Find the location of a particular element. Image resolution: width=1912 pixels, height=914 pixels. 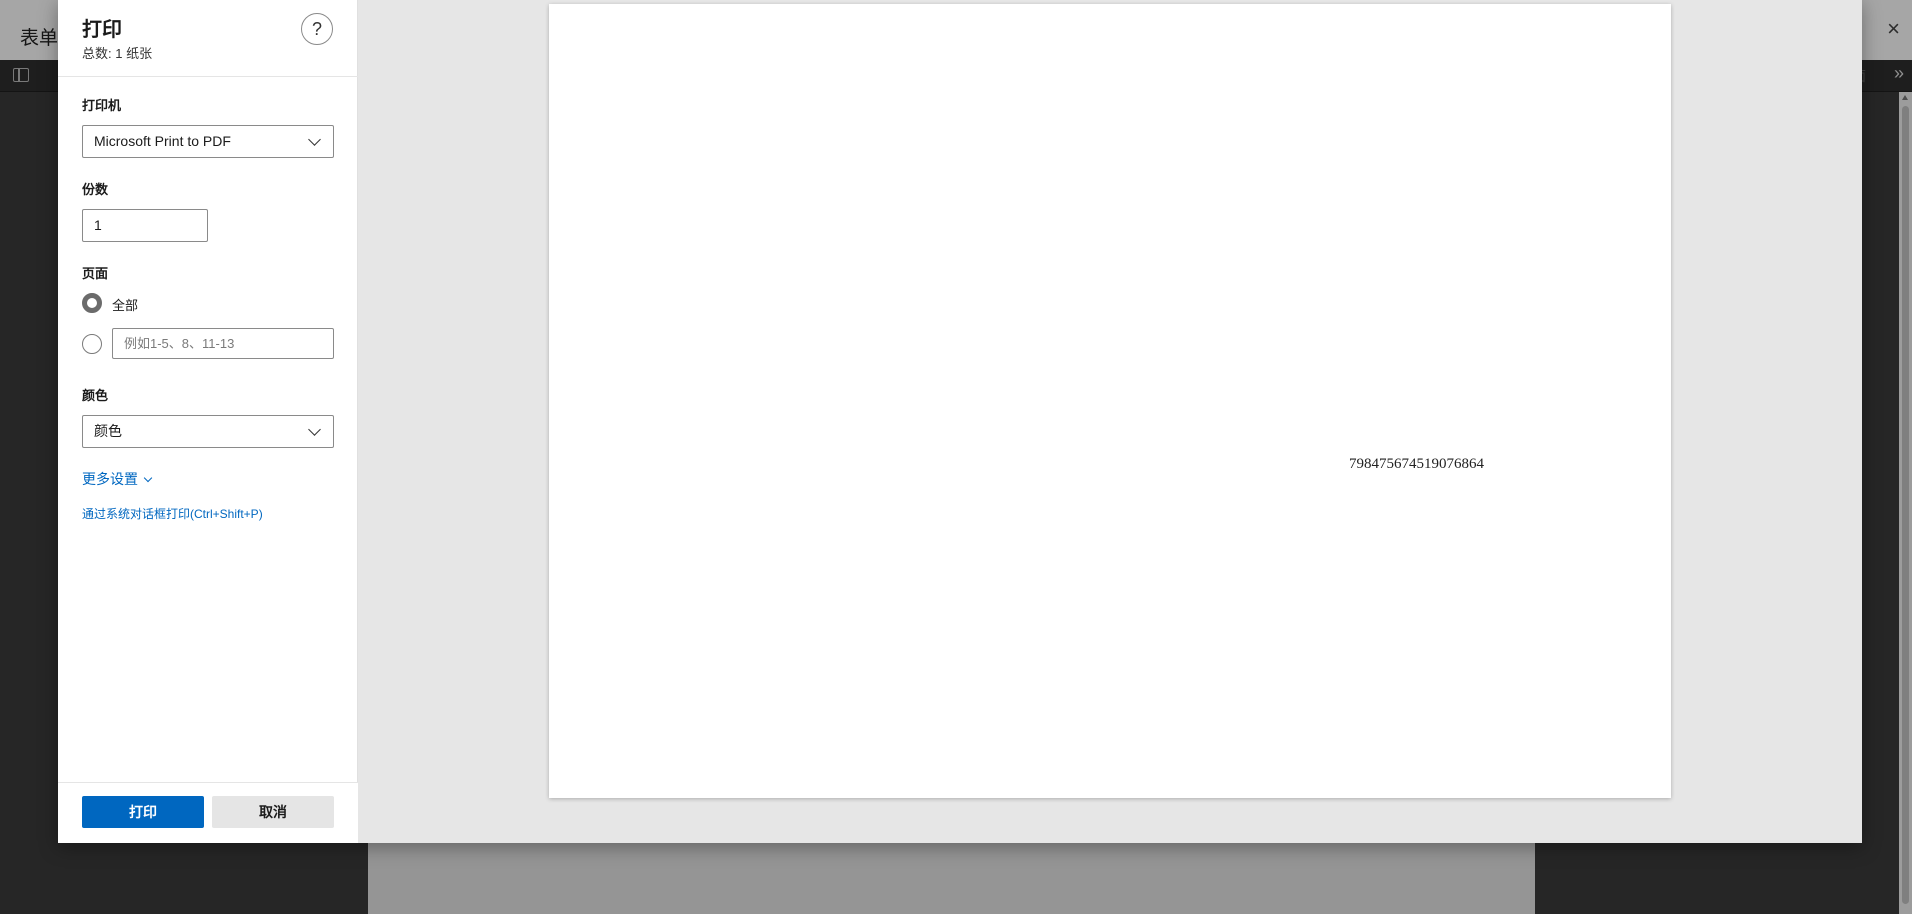

help-icon: ? is located at coordinates (317, 29).